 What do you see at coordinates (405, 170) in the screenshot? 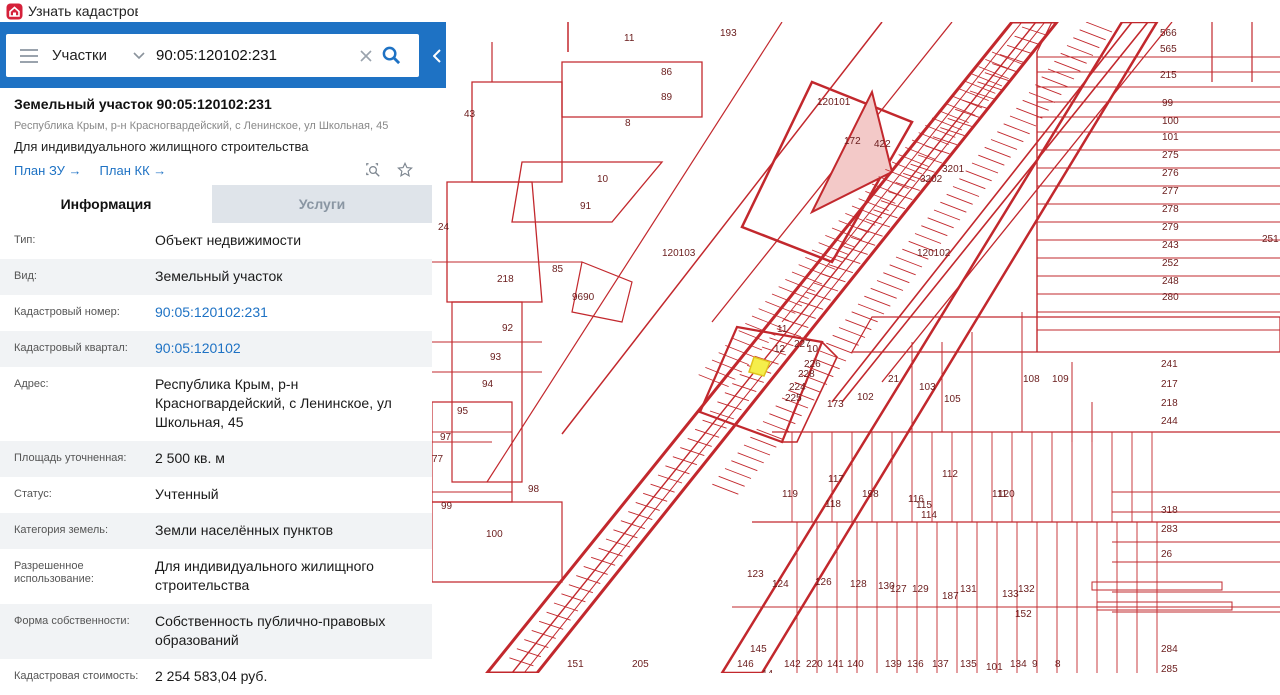
I see `star-icon` at bounding box center [405, 170].